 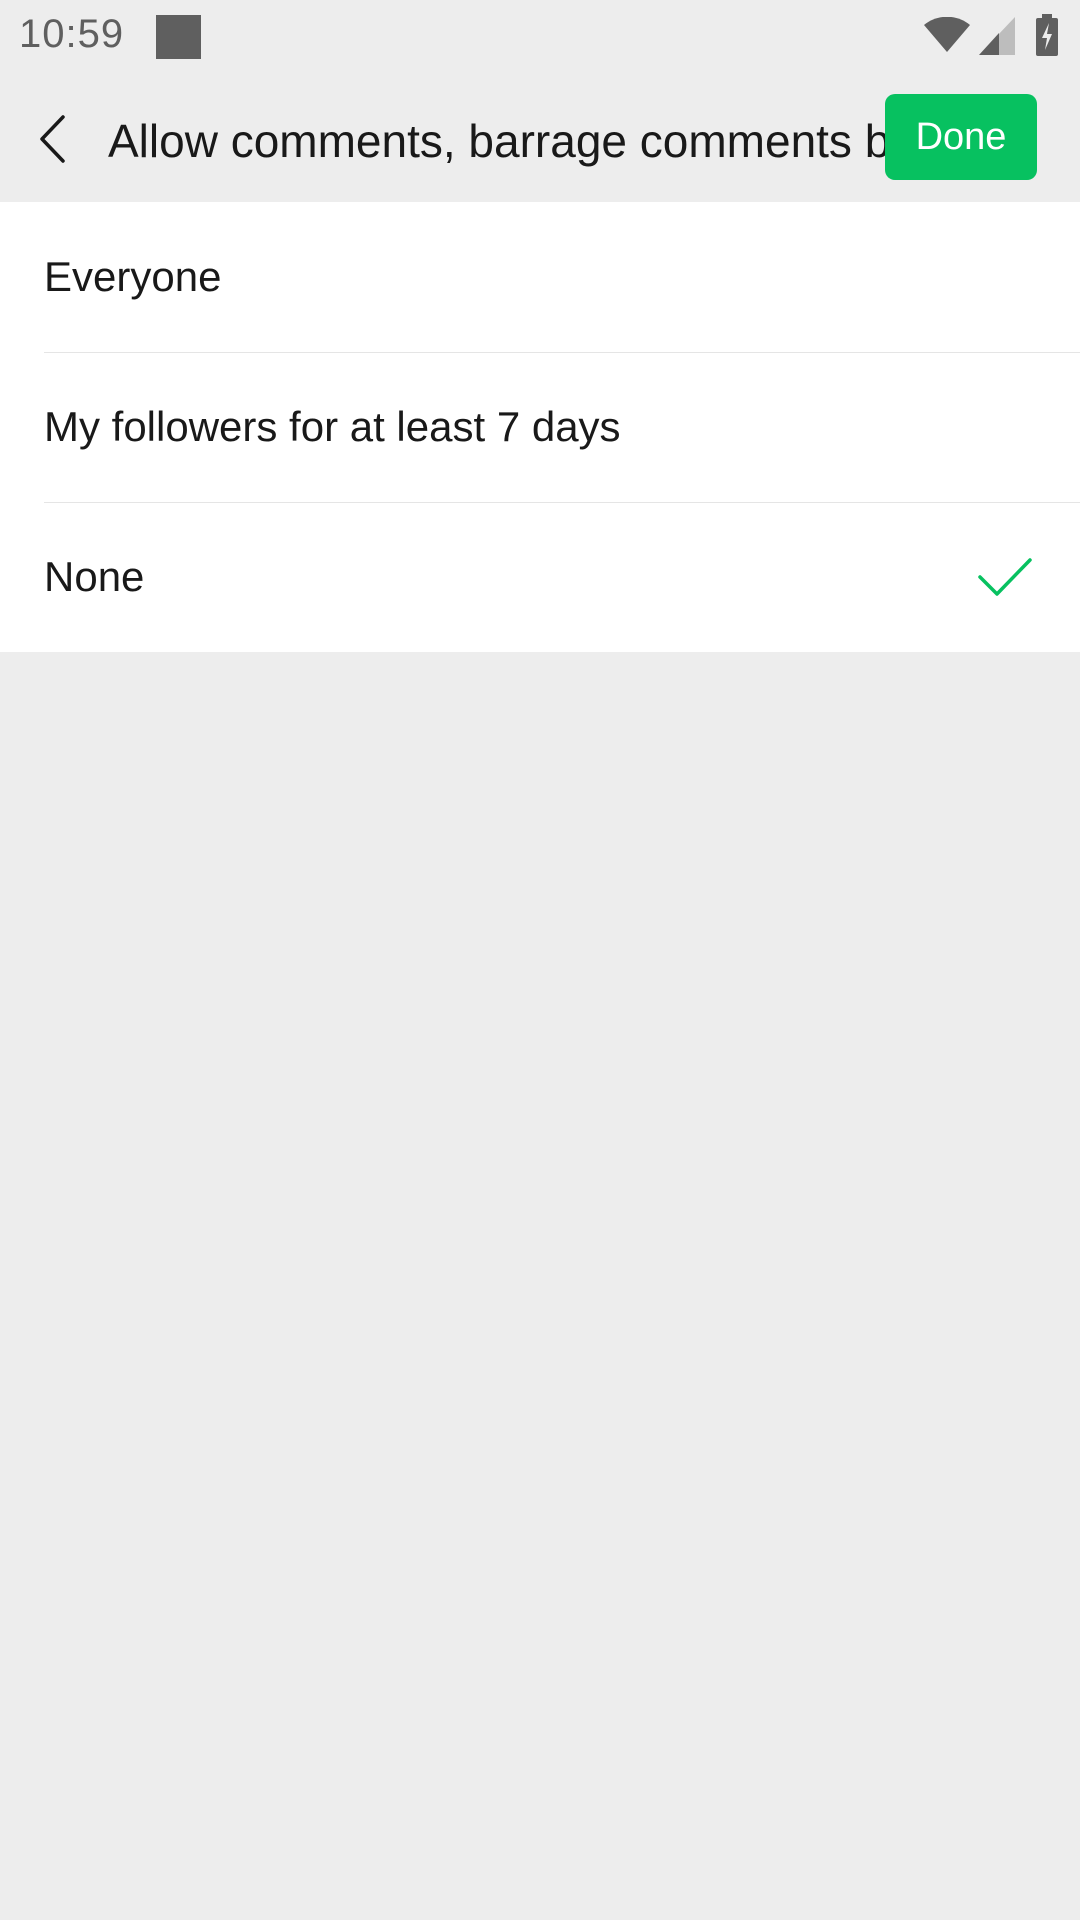 I want to click on option-label: Everyone, so click(x=133, y=276).